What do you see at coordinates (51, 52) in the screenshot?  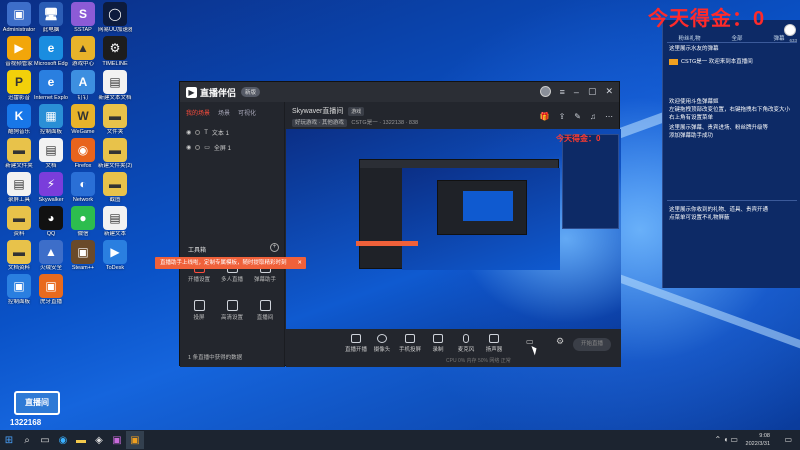 I see `desktop-icon: e Microsoft Edge` at bounding box center [51, 52].